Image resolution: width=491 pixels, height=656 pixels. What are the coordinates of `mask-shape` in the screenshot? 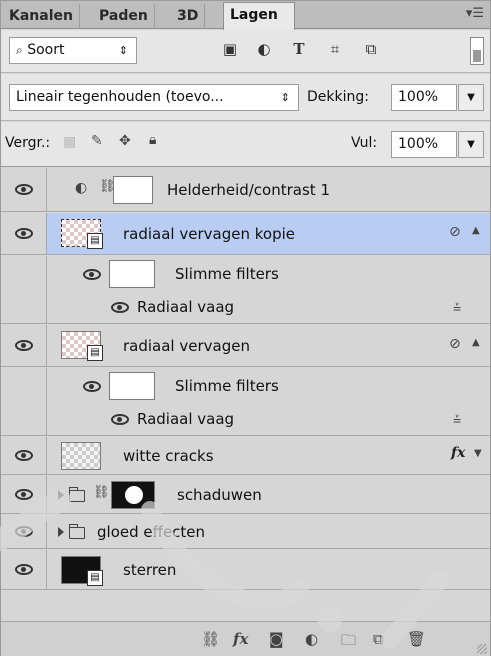 It's located at (134, 495).